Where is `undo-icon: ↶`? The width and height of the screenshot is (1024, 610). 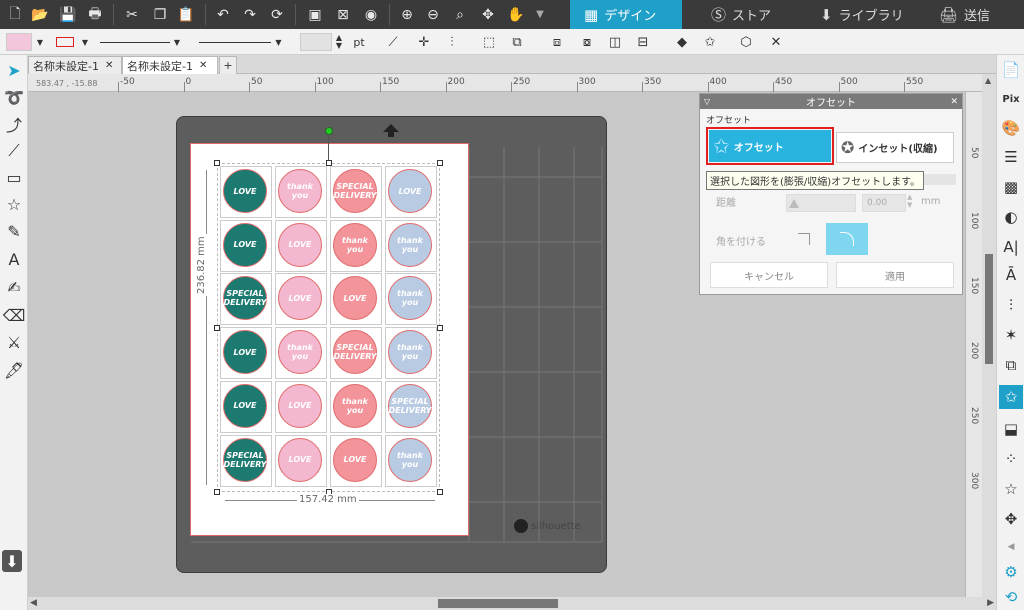 undo-icon: ↶ is located at coordinates (223, 14).